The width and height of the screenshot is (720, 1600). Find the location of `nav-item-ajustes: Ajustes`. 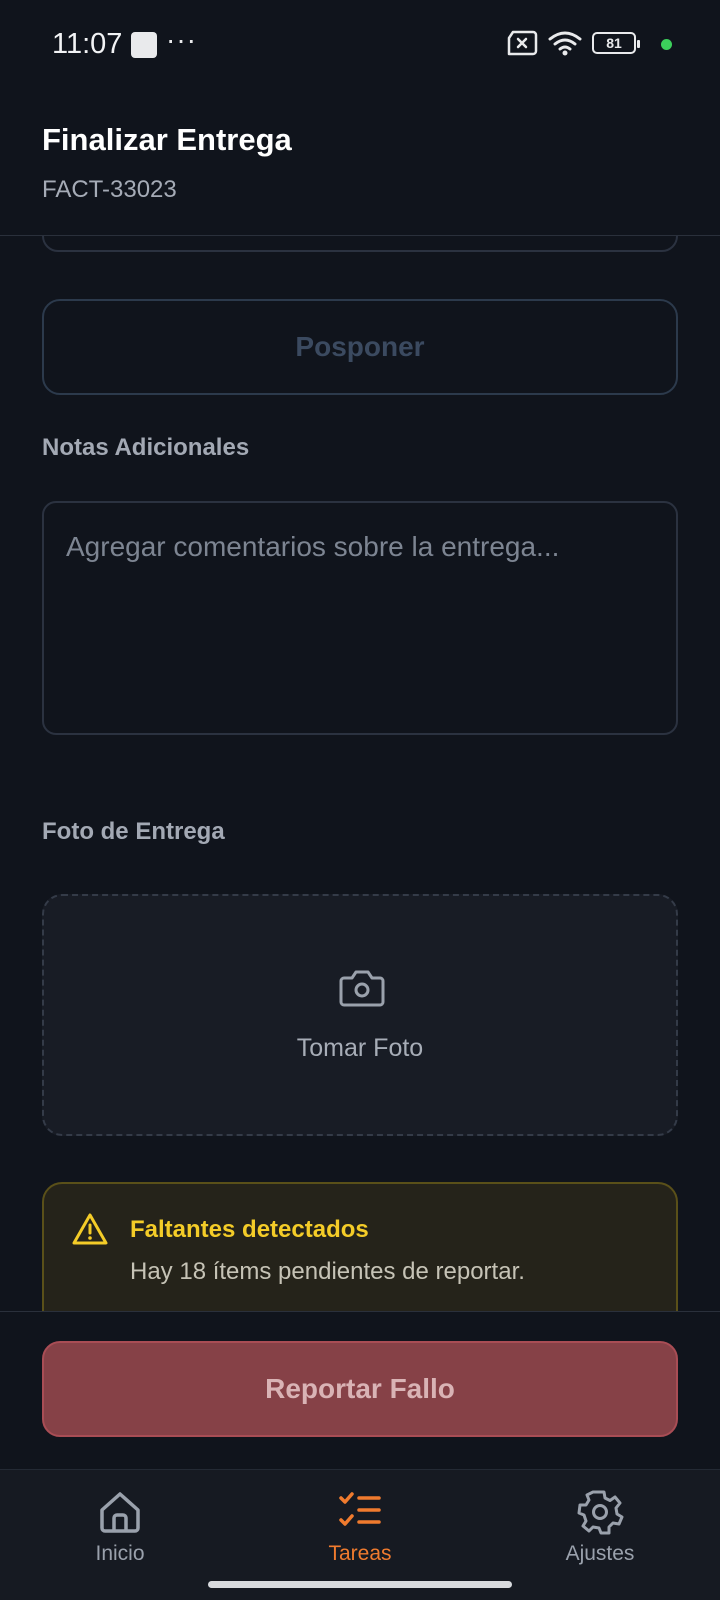

nav-item-ajustes: Ajustes is located at coordinates (600, 1527).